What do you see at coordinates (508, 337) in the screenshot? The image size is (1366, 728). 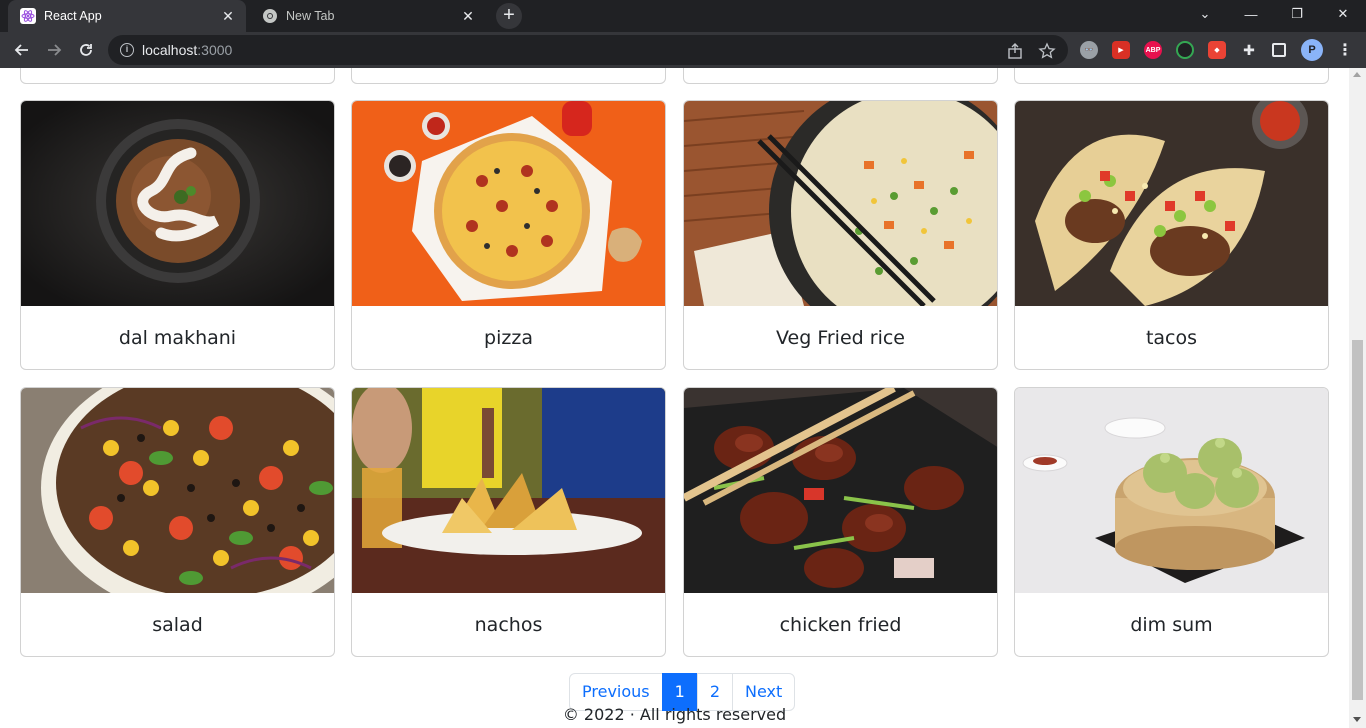 I see `card-title: pizza` at bounding box center [508, 337].